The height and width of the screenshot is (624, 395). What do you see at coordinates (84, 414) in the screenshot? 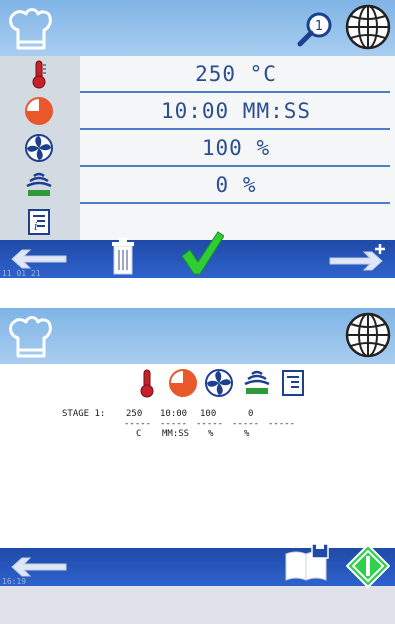
I see `stage-label: STAGE 1:` at bounding box center [84, 414].